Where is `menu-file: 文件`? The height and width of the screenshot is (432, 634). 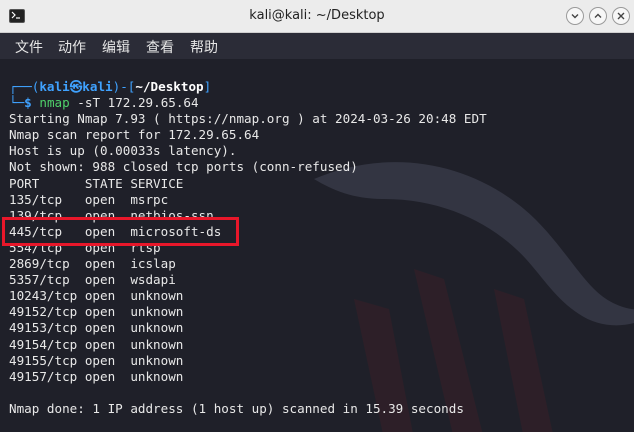
menu-file: 文件 is located at coordinates (29, 47).